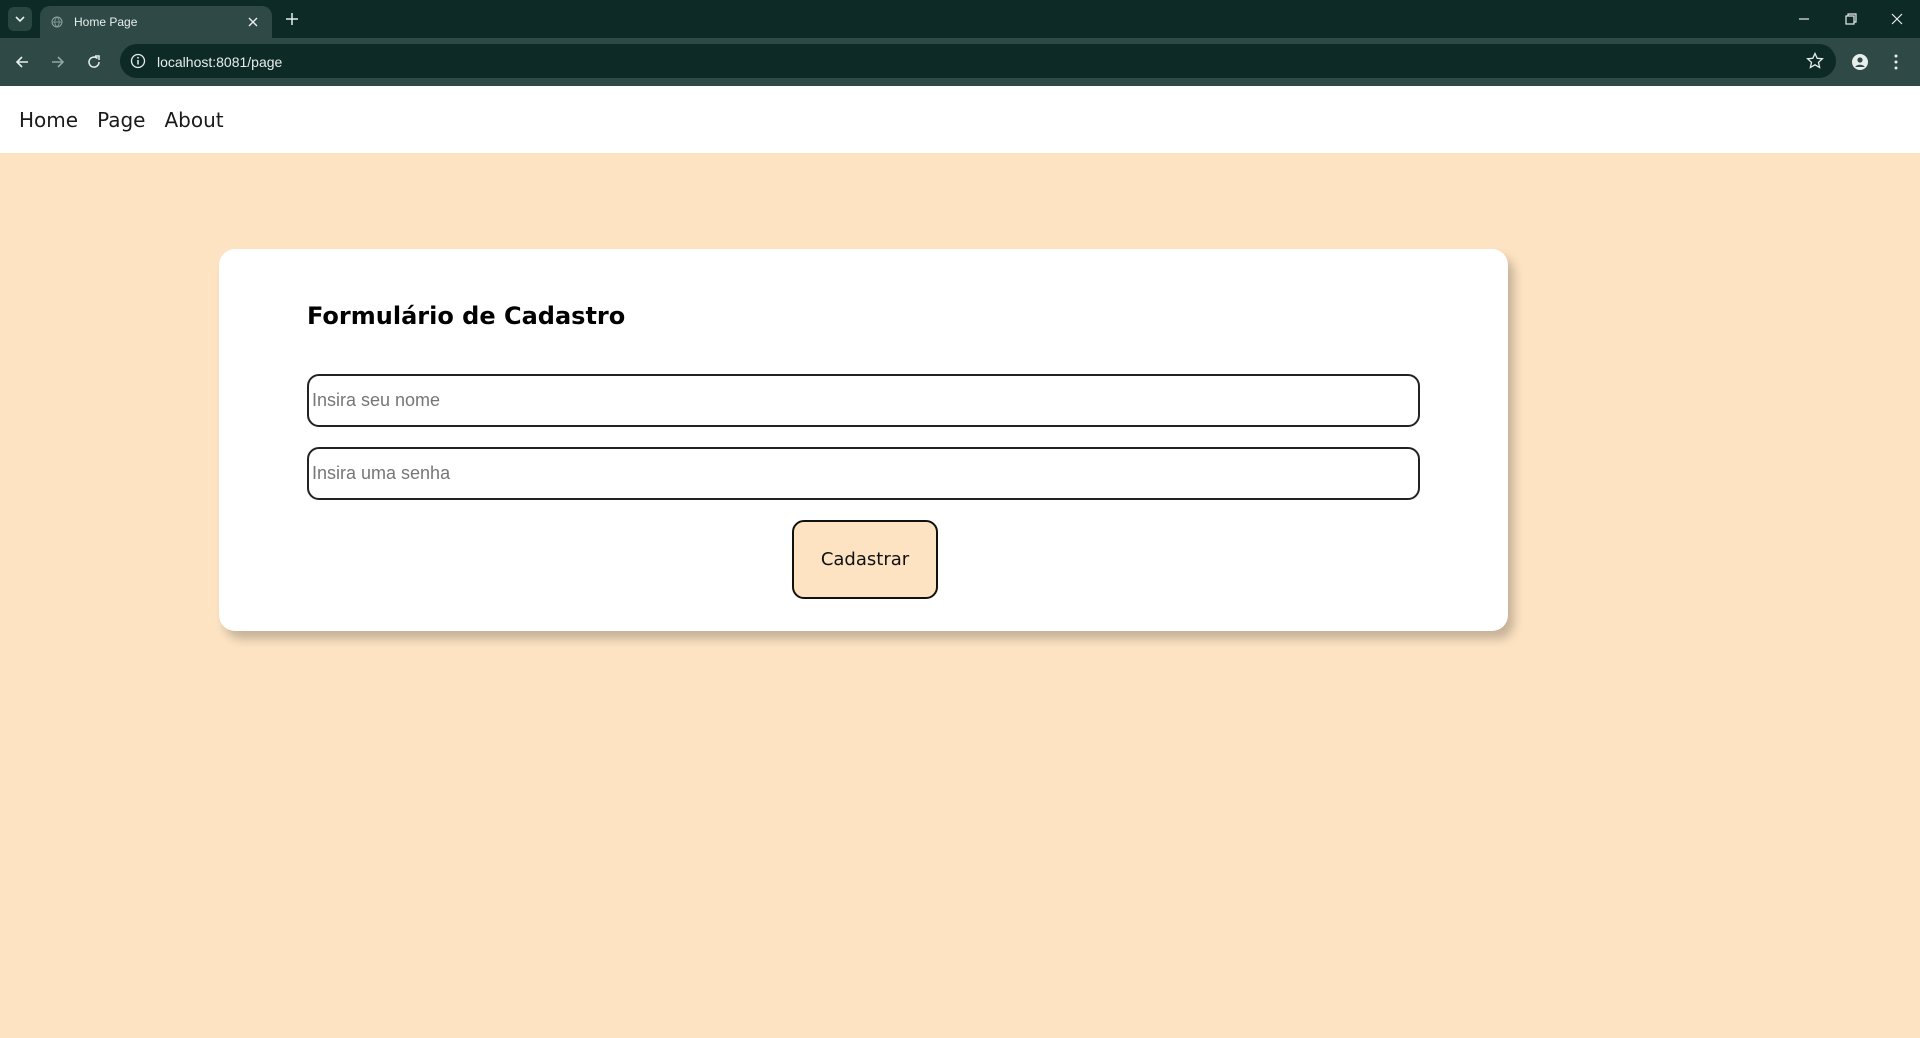 The width and height of the screenshot is (1920, 1038). I want to click on profile-button, so click(1860, 62).